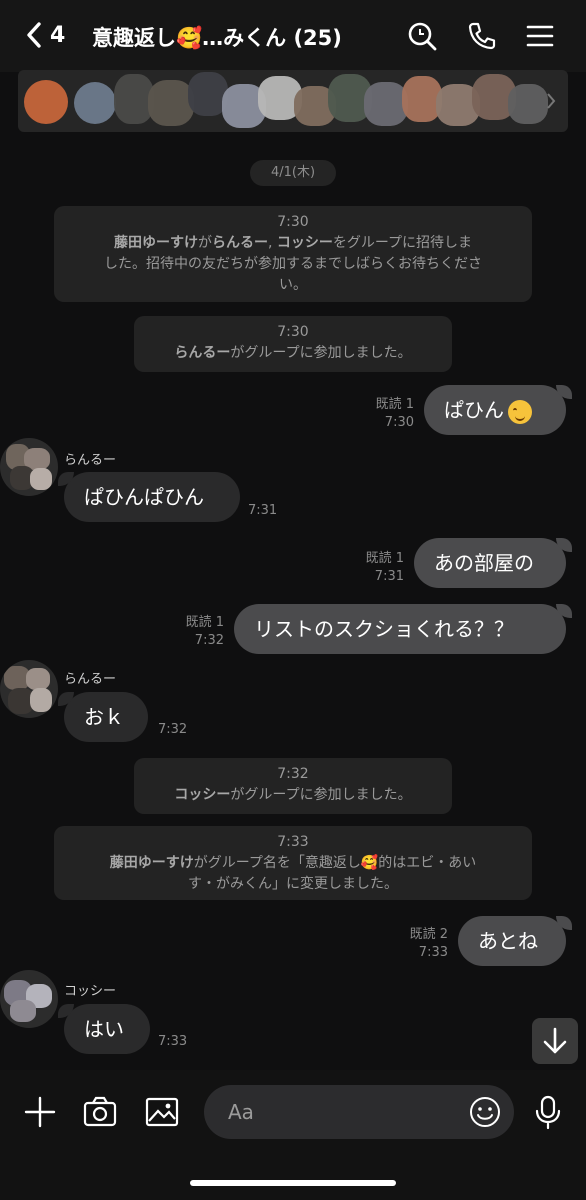  Describe the element at coordinates (204, 243) in the screenshot. I see `system-text: が` at that location.